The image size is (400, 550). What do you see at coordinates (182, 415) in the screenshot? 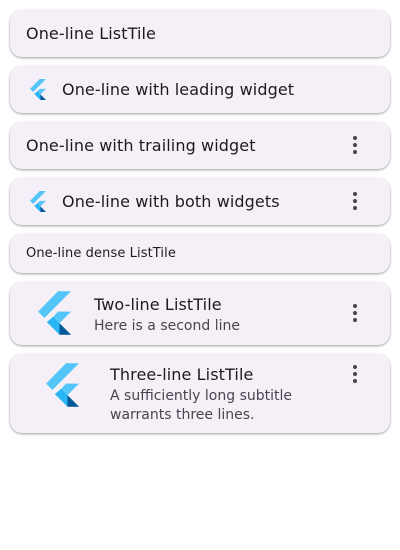
I see `tile-subtitle-line-2: warrants three lines.` at bounding box center [182, 415].